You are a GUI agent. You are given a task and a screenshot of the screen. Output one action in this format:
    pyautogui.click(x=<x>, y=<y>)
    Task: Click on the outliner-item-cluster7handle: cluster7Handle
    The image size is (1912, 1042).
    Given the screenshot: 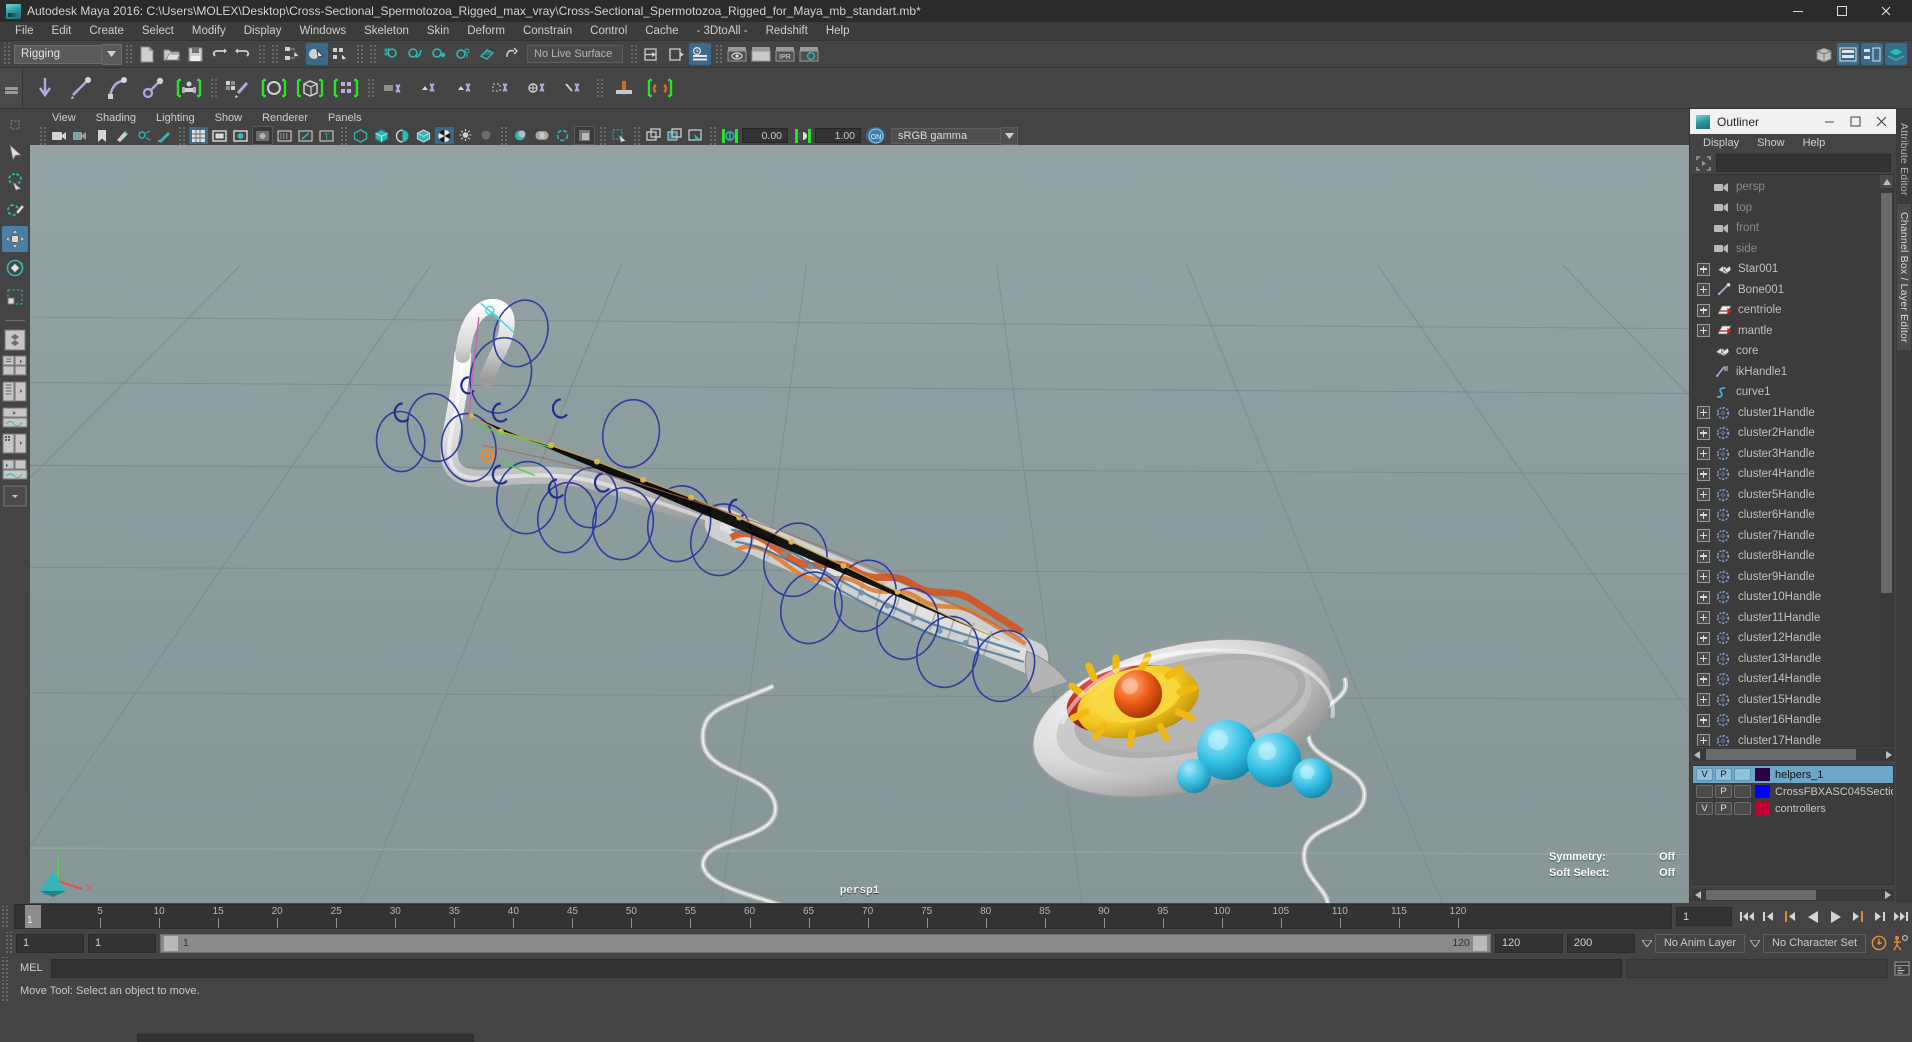 What is the action you would take?
    pyautogui.click(x=1786, y=536)
    